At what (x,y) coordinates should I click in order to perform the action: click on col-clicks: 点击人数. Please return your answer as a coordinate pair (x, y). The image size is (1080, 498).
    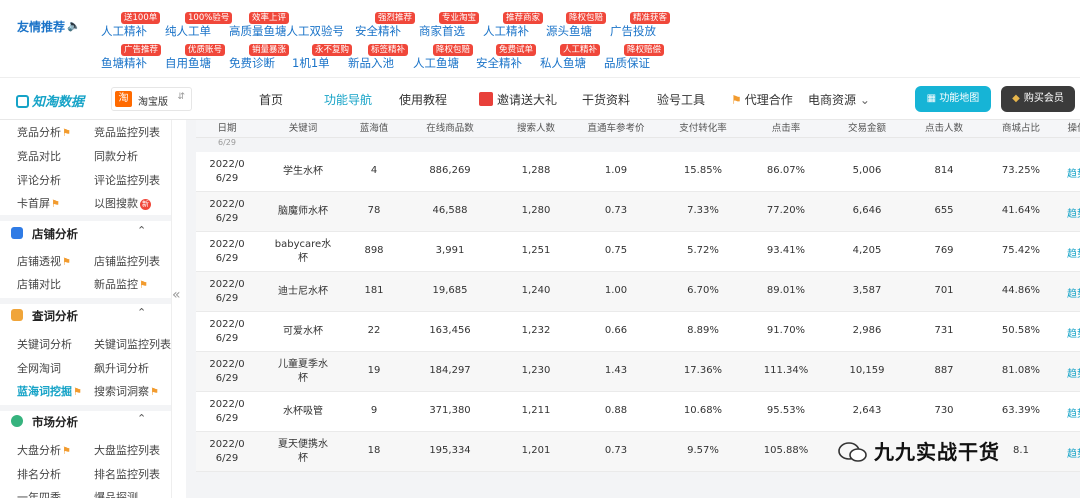
    Looking at the image, I should click on (944, 127).